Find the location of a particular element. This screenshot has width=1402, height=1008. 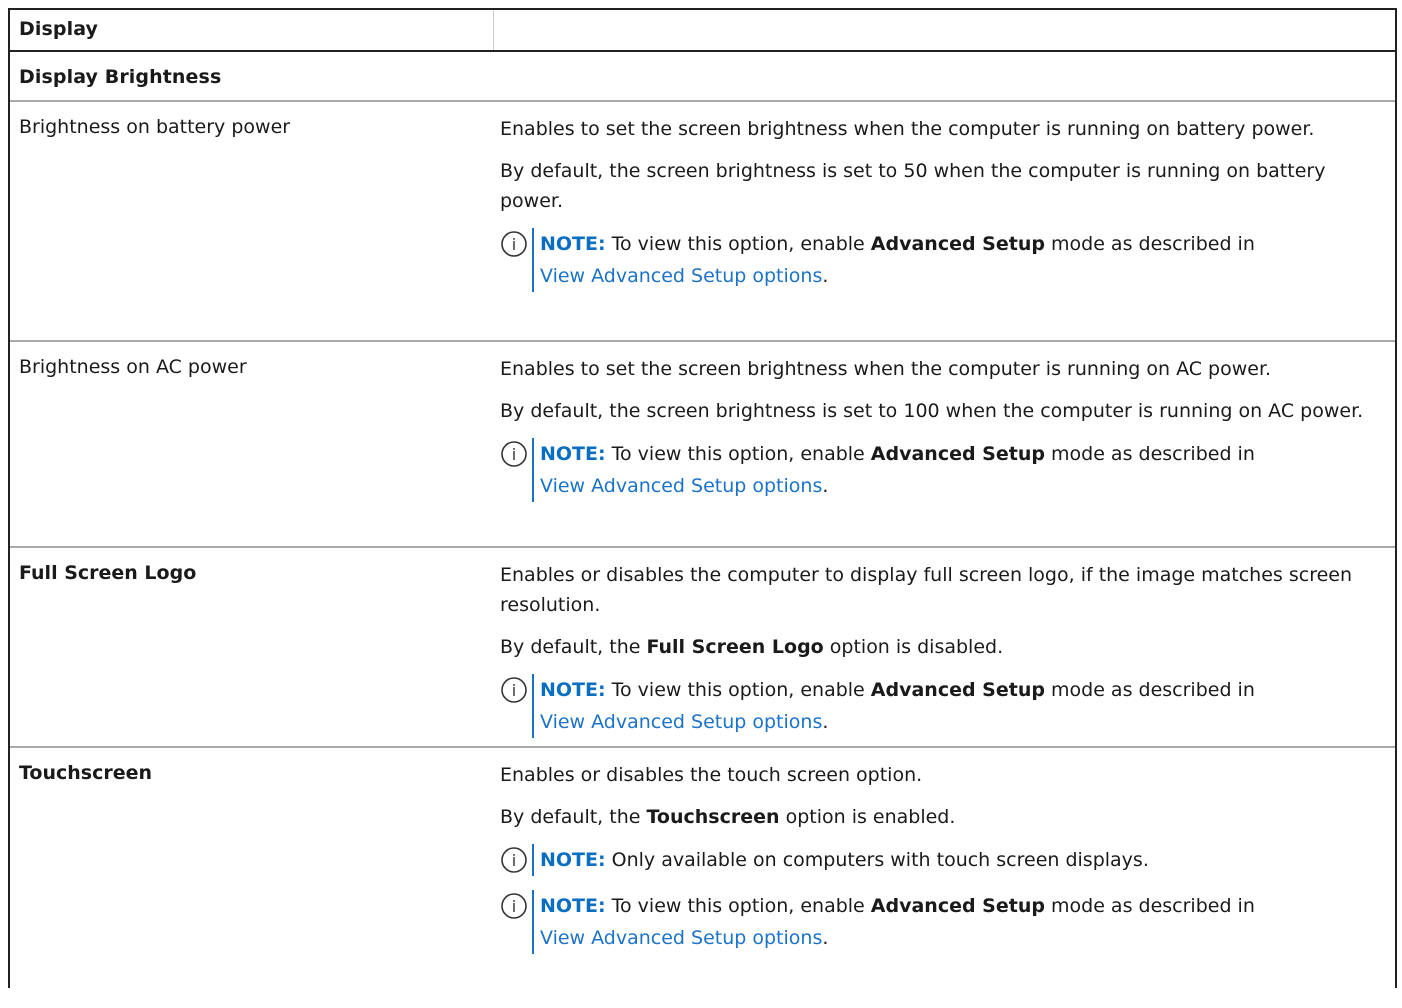

section-header-row: Display Brightness is located at coordinates (702, 77).